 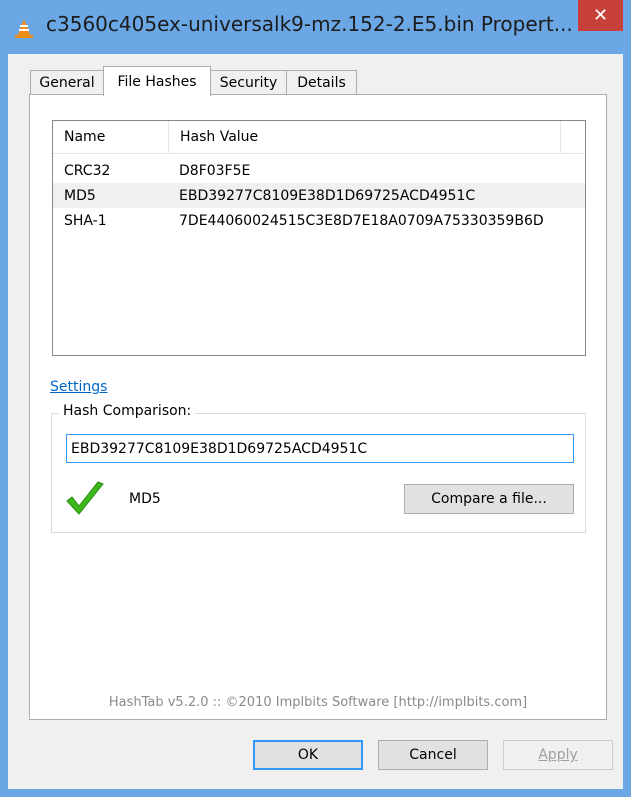 I want to click on column-header-hash-value: Hash Value, so click(x=365, y=137).